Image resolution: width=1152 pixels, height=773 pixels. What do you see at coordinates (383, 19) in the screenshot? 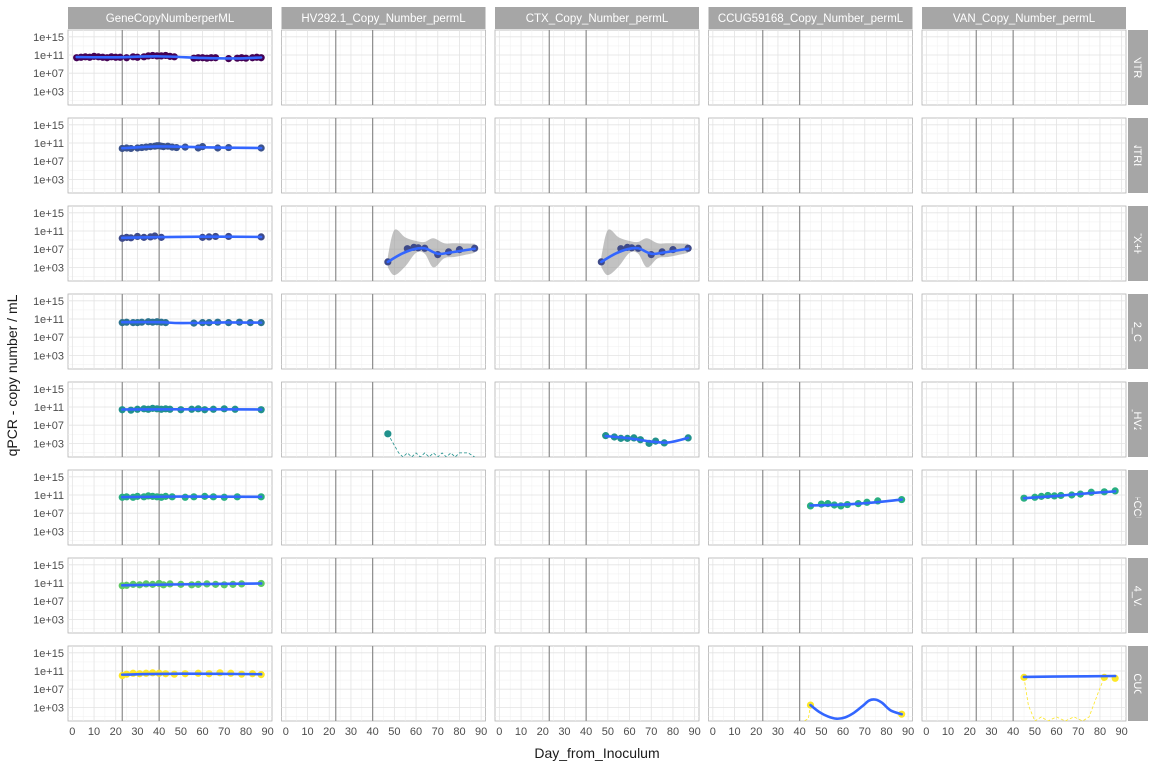
I see `column-strip-label: HV292.1_Copy_Number_permL` at bounding box center [383, 19].